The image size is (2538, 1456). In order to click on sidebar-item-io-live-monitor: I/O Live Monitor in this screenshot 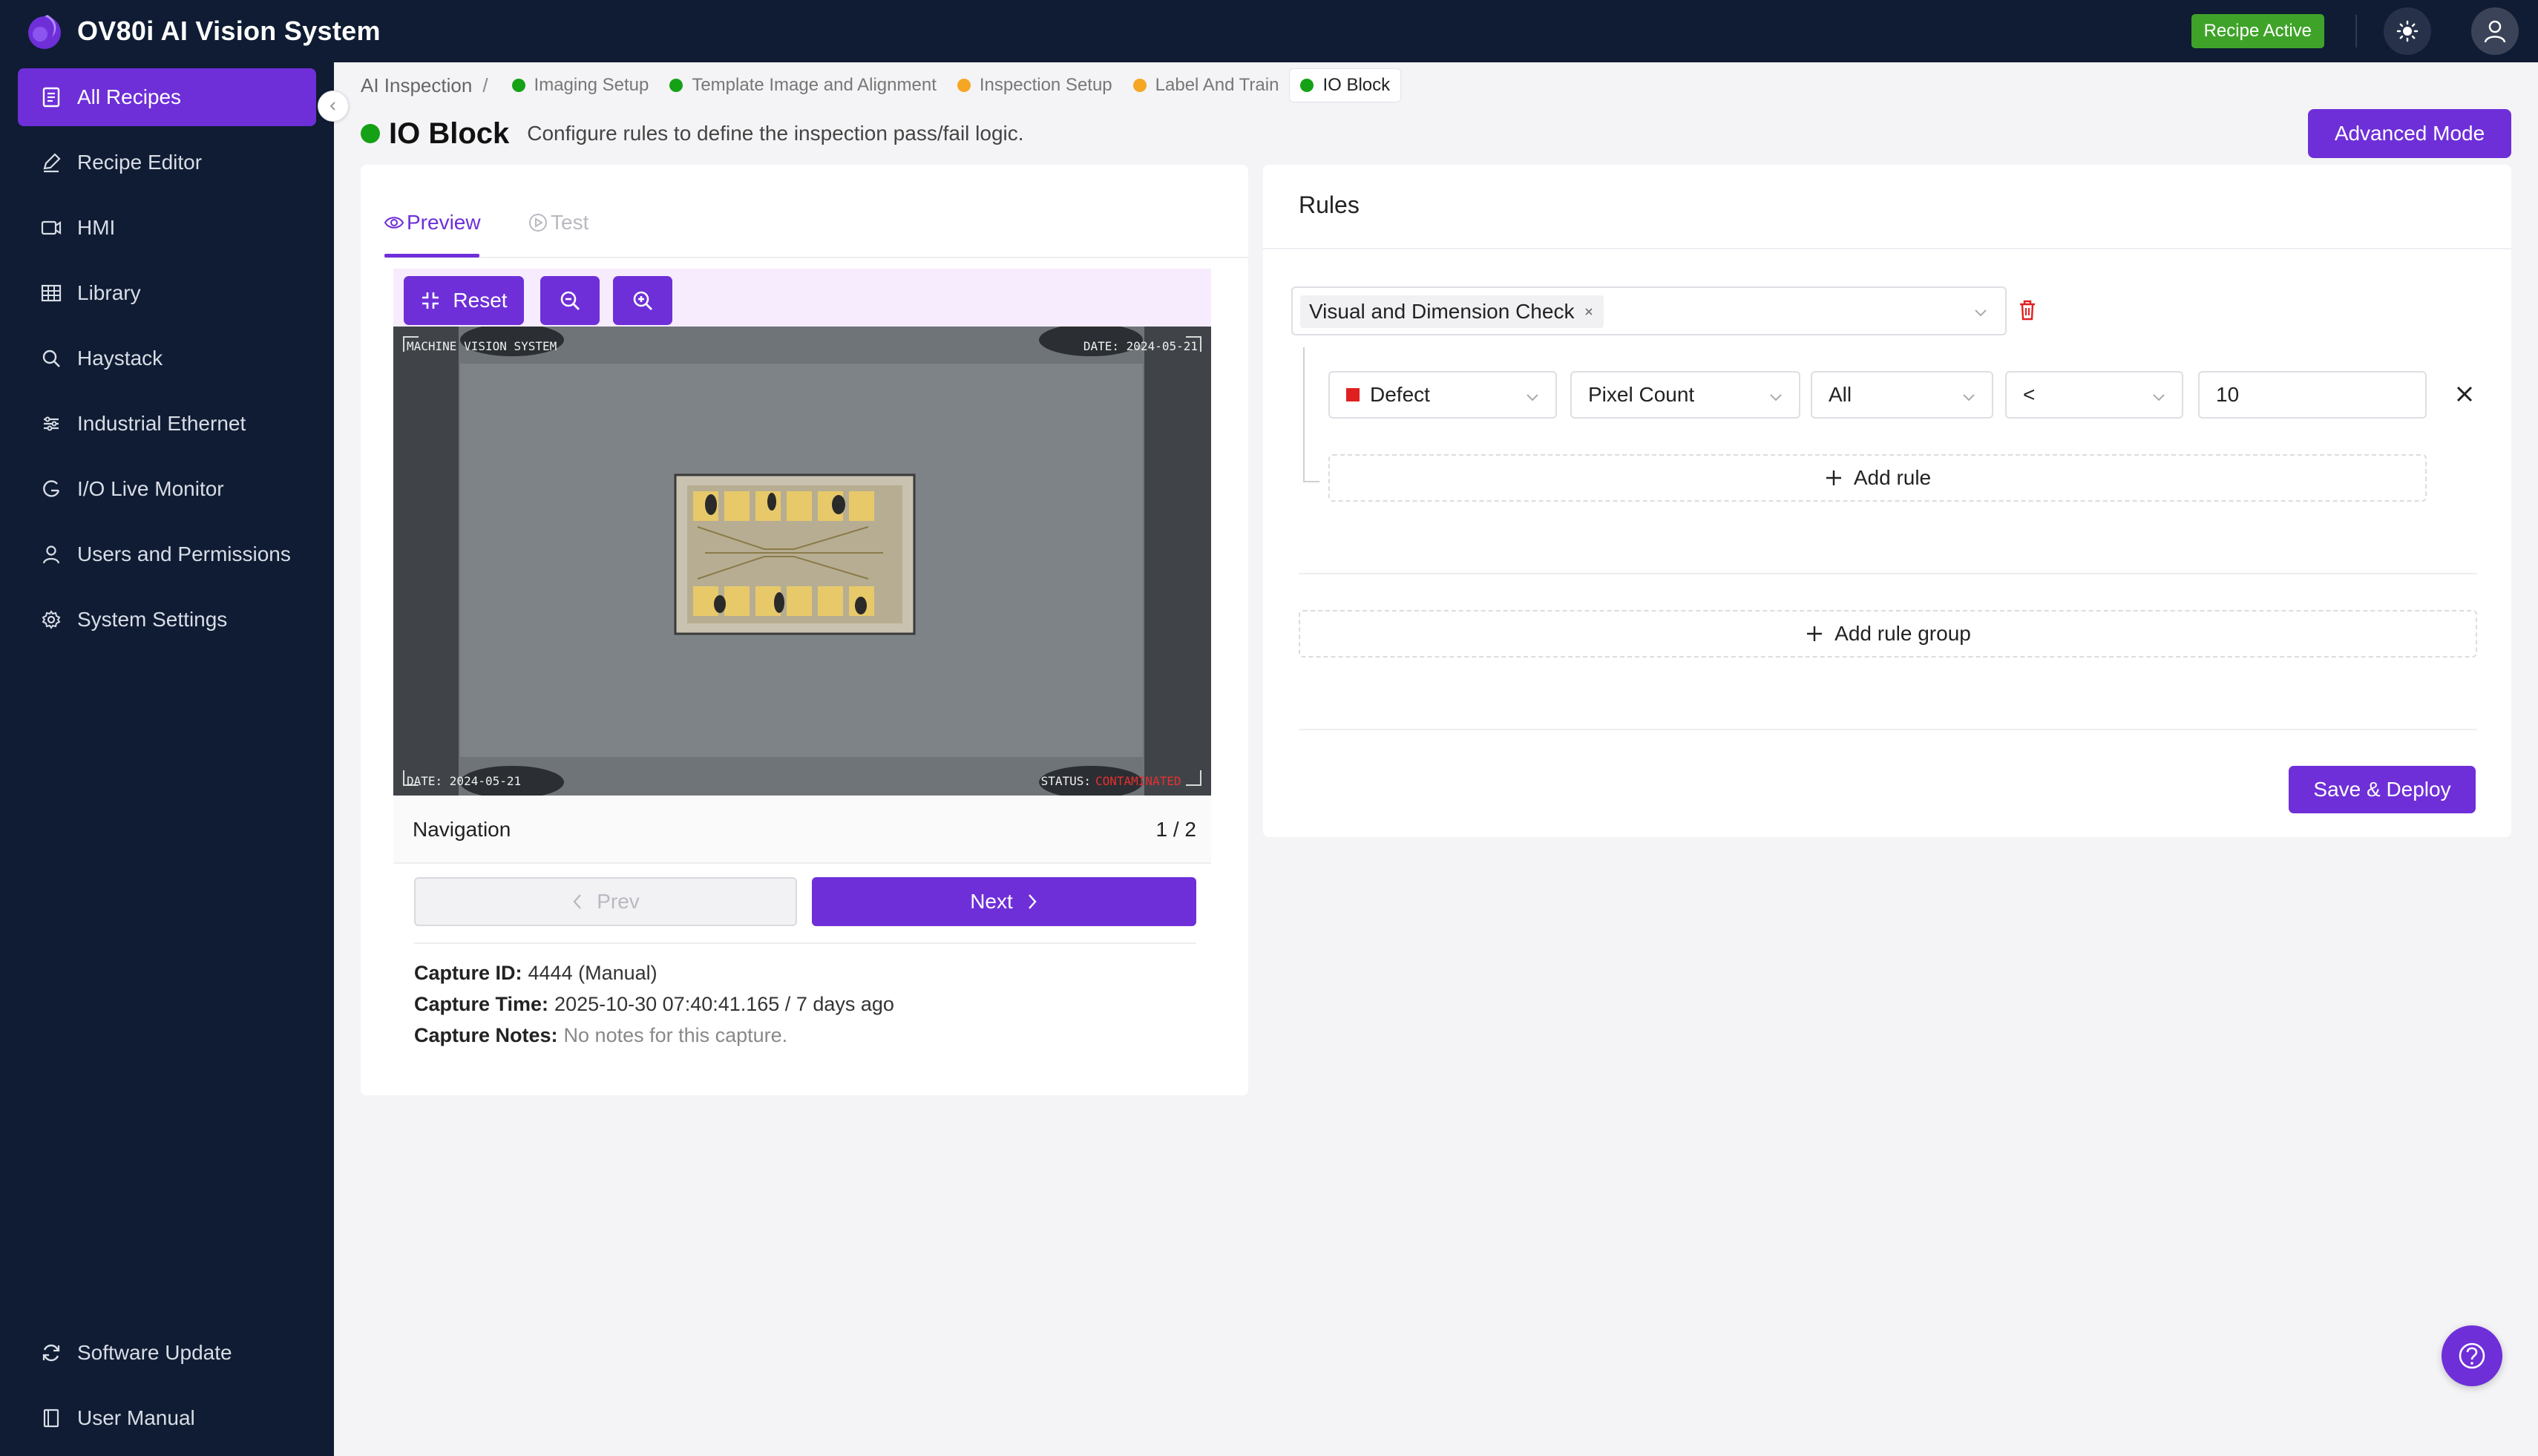, I will do `click(167, 489)`.